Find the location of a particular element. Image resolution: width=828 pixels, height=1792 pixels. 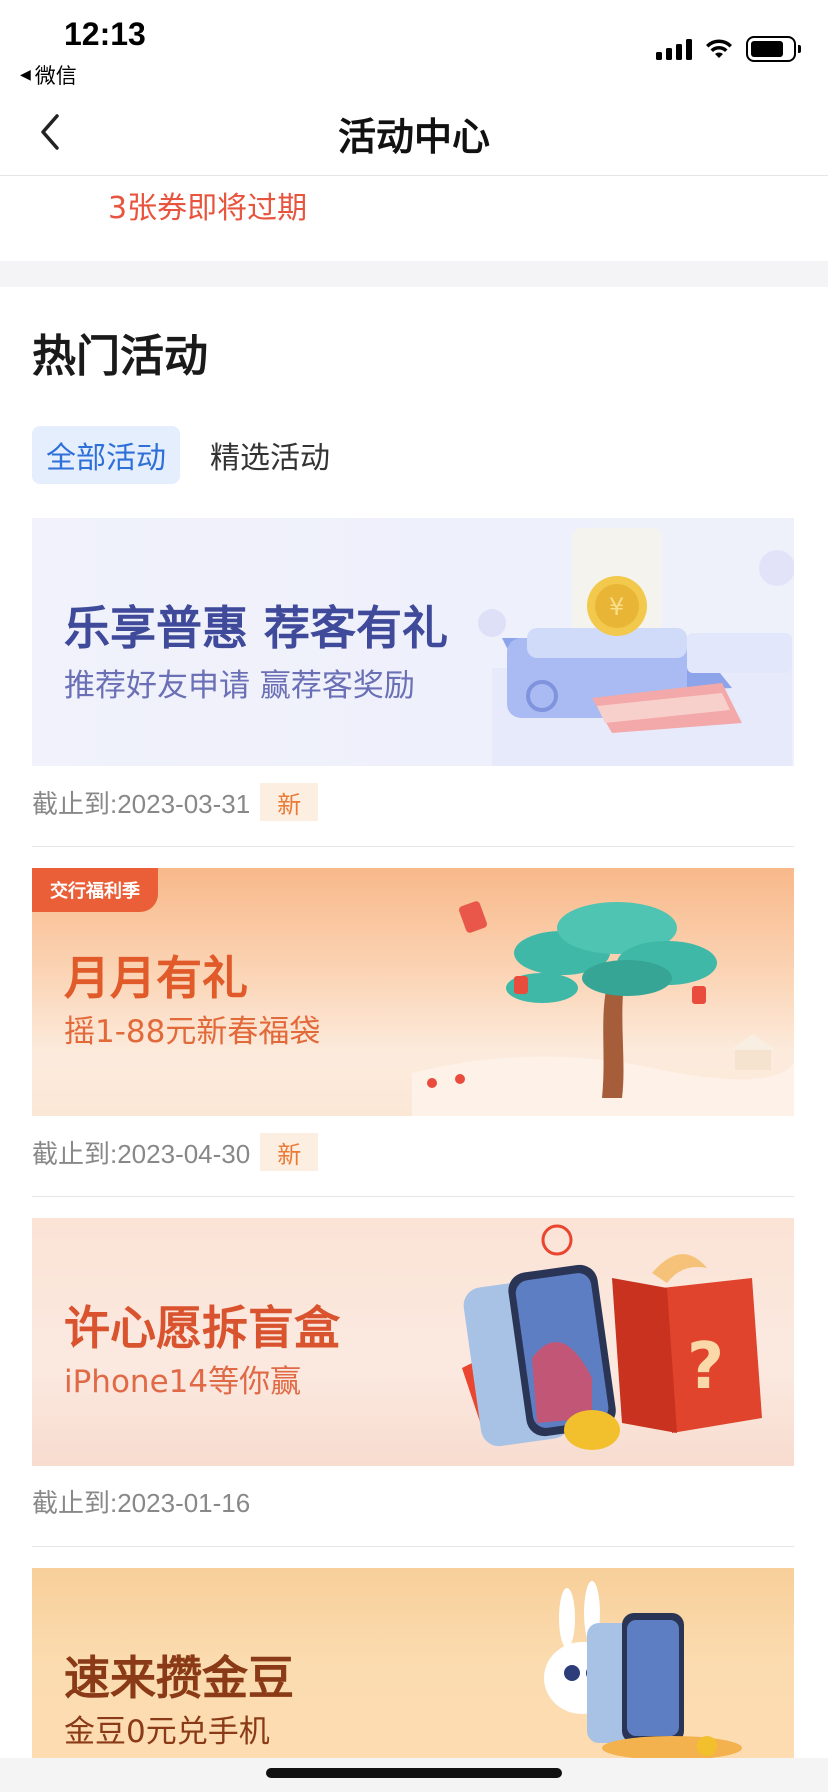

phone-gift-illustration: ? is located at coordinates (612, 1337).